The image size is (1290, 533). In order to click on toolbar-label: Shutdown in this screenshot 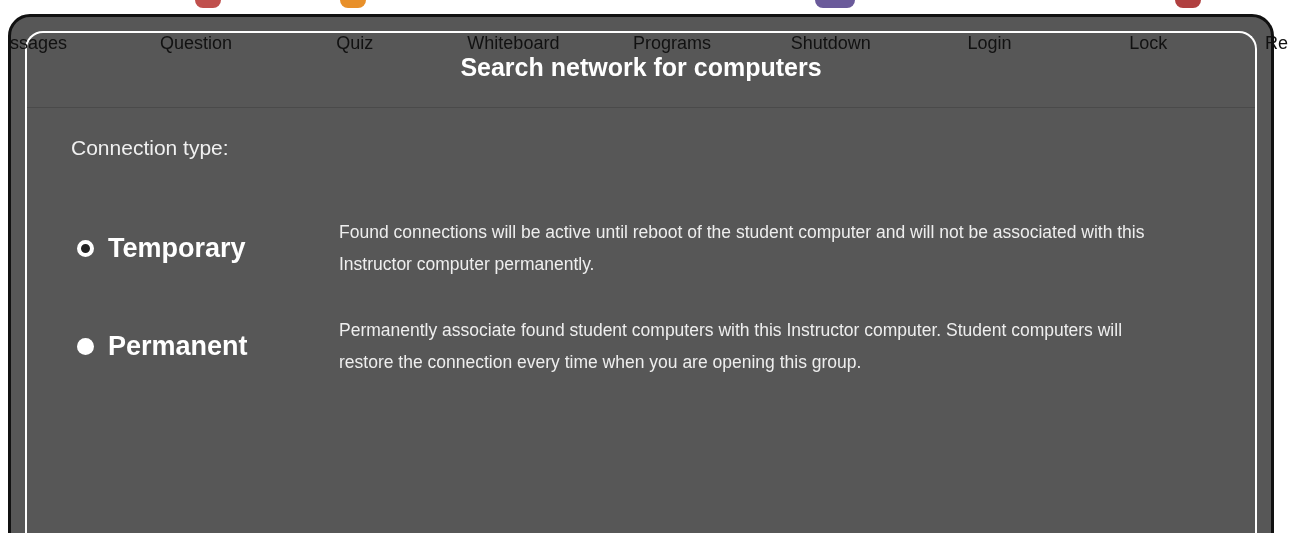, I will do `click(830, 43)`.